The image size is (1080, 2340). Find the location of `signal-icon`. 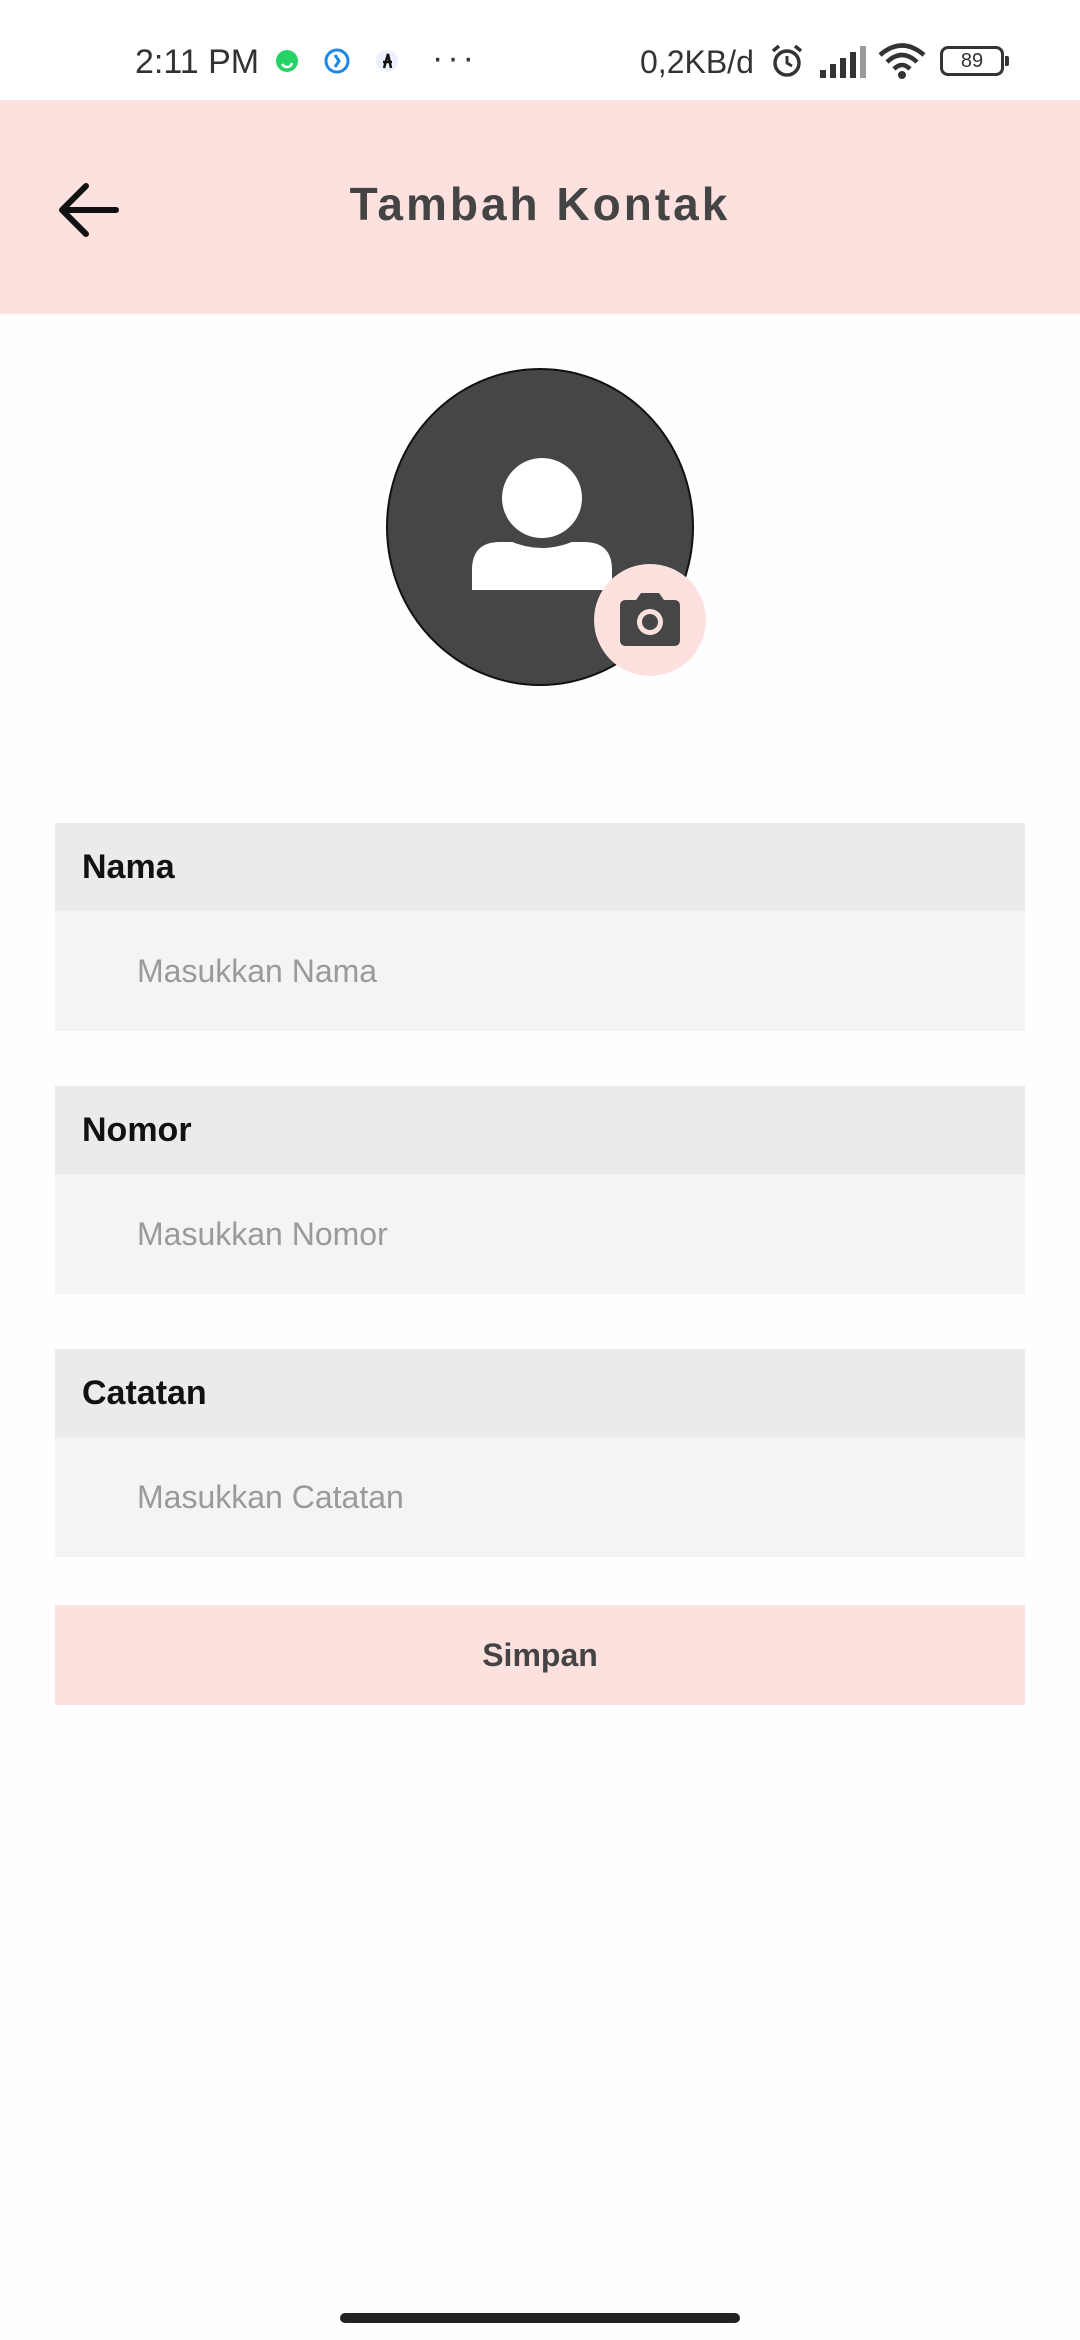

signal-icon is located at coordinates (843, 62).